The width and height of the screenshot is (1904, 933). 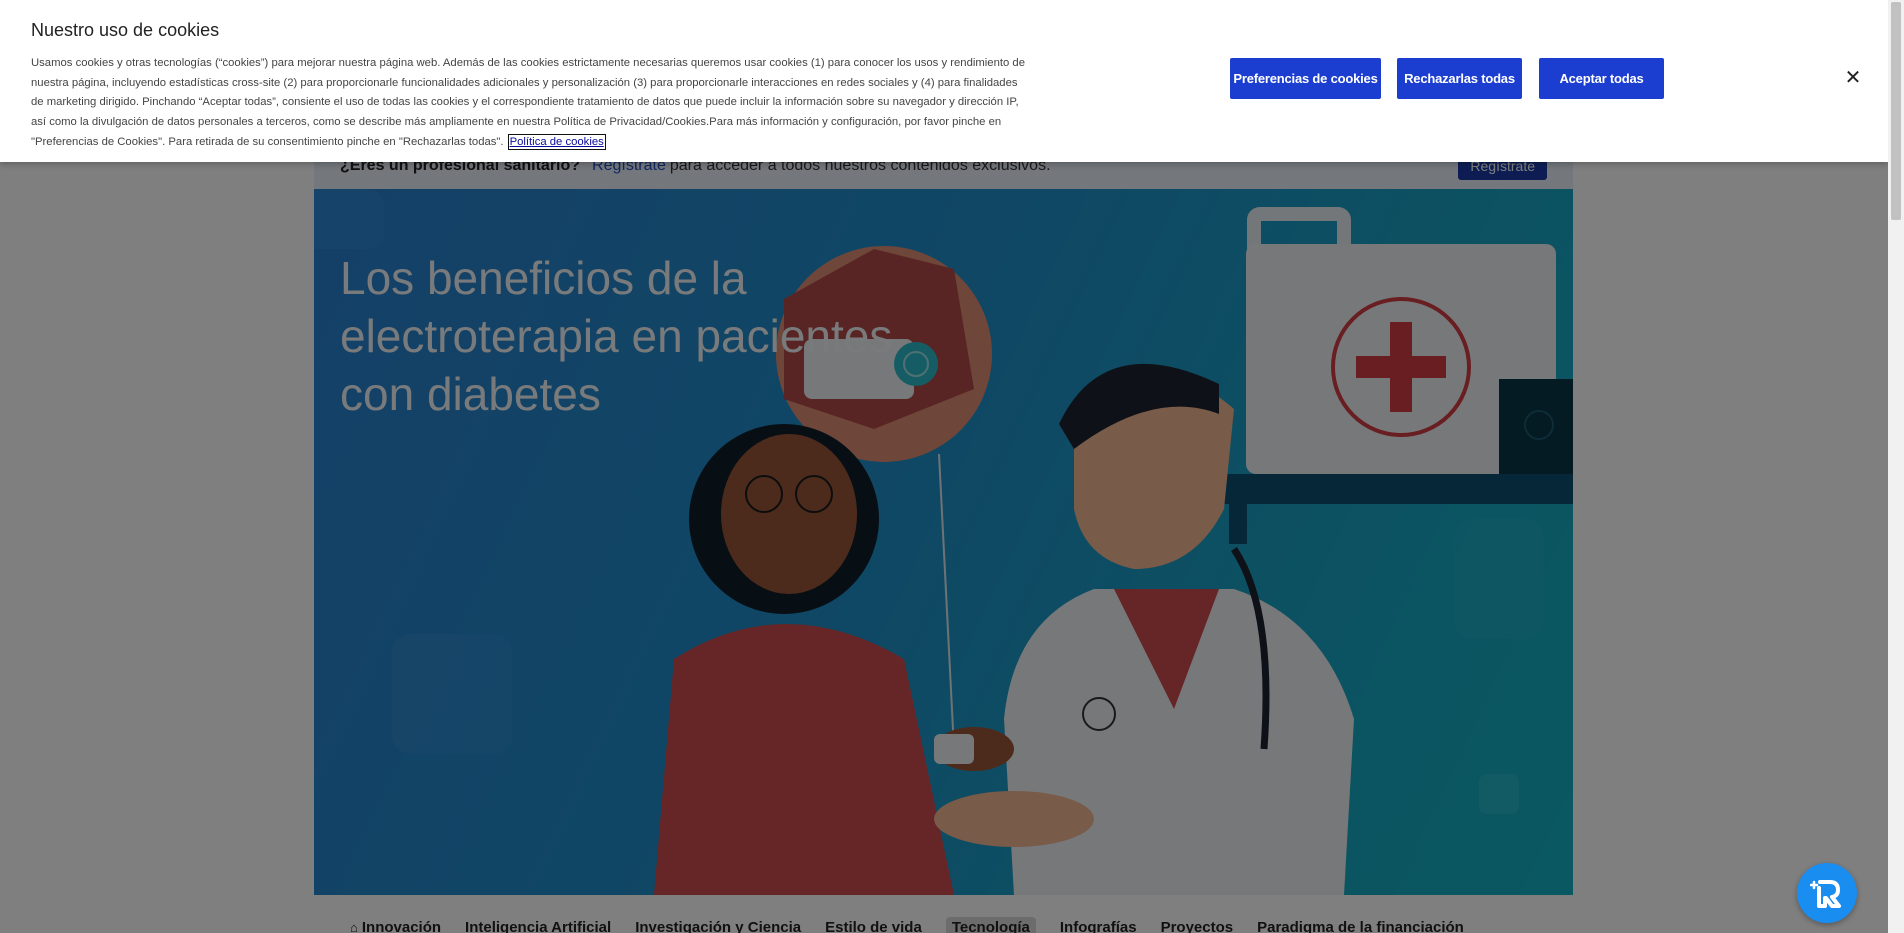 What do you see at coordinates (125, 30) in the screenshot?
I see `cookie-title: Nuestro uso de cookies` at bounding box center [125, 30].